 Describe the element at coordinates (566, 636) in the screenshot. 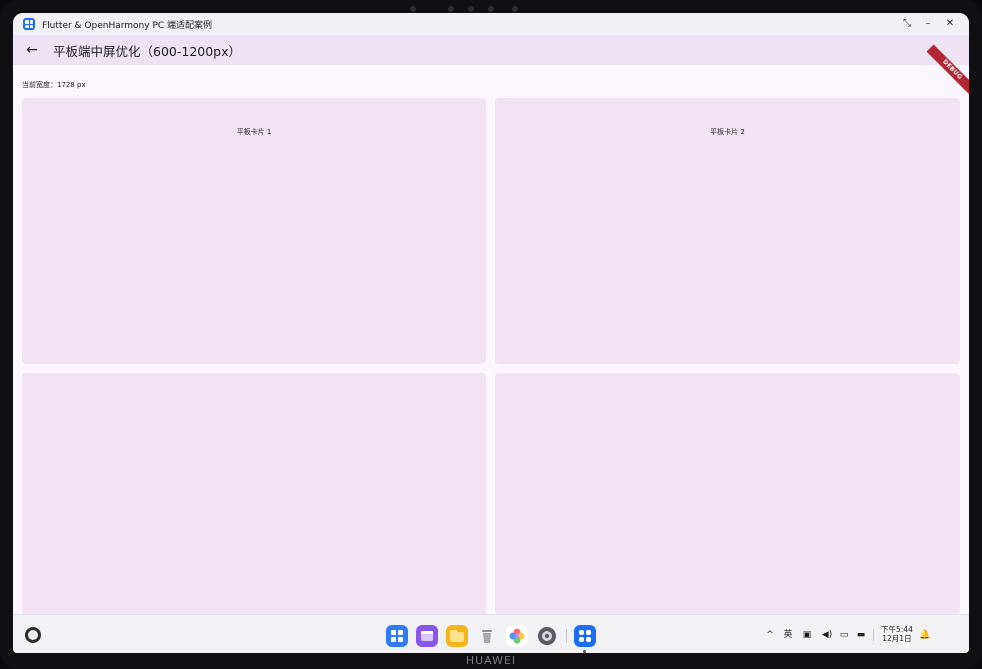

I see `dock-separator` at that location.